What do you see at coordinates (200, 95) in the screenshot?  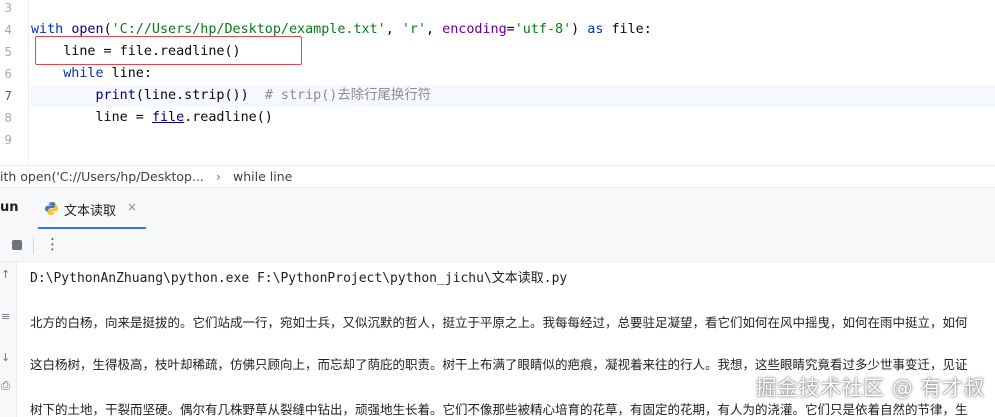 I see `code-token: (line.strip())` at bounding box center [200, 95].